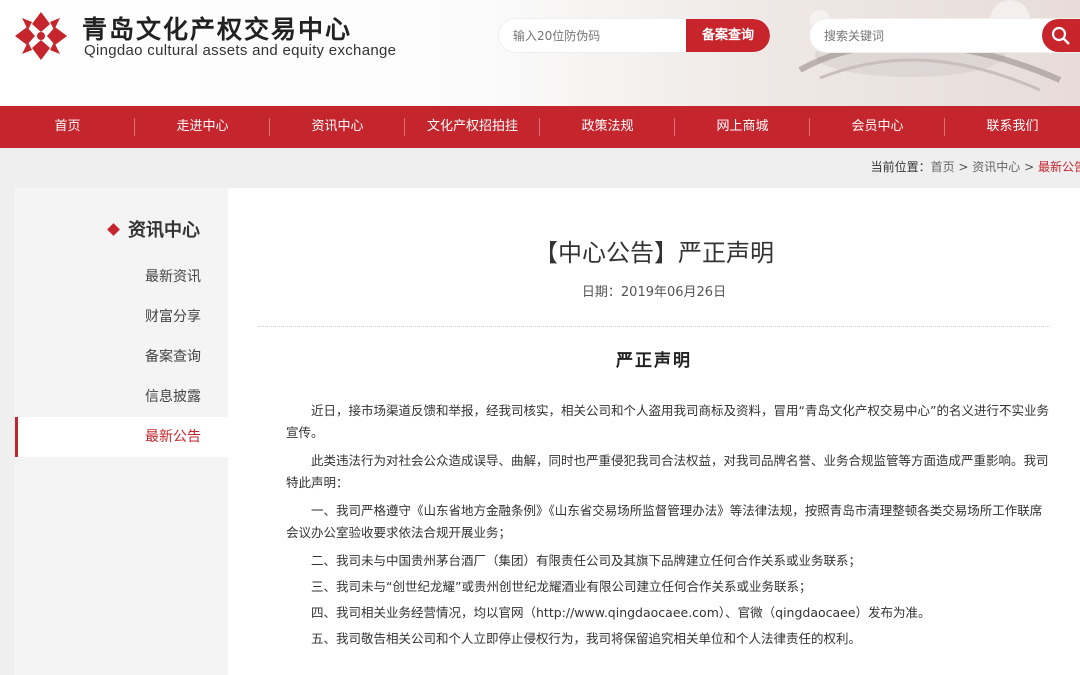 Image resolution: width=1080 pixels, height=675 pixels. Describe the element at coordinates (121, 229) in the screenshot. I see `sidebar-title: 资讯中心` at that location.